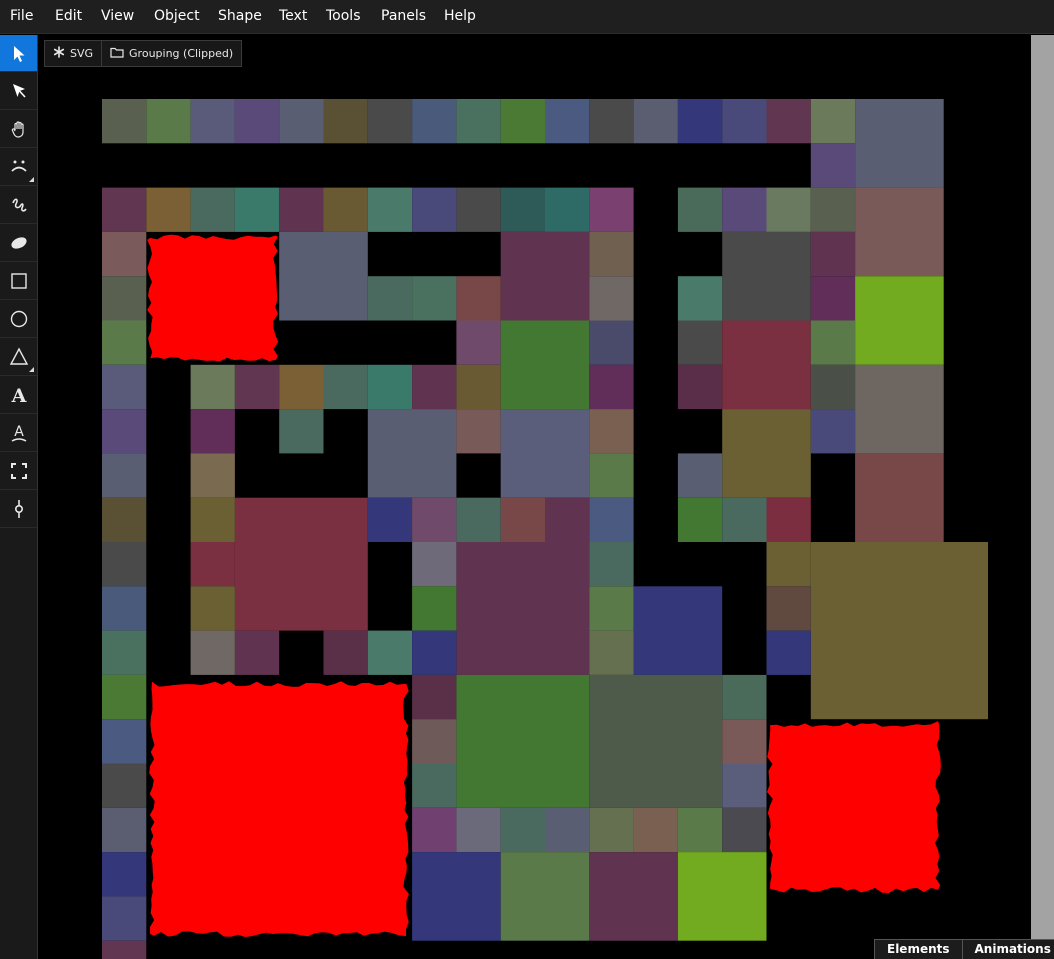 The image size is (1054, 959). Describe the element at coordinates (21, 17) in the screenshot. I see `menu-file: File` at that location.